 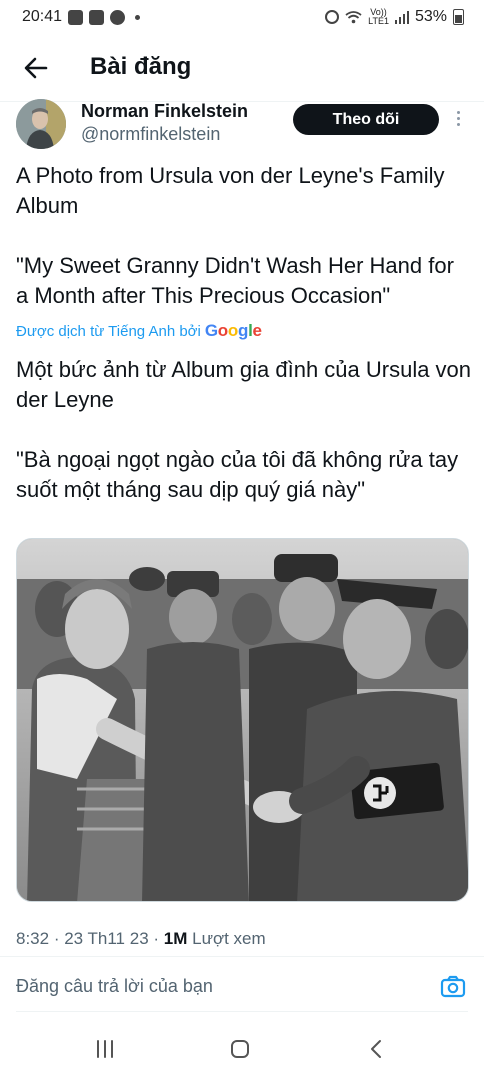 I want to click on author-handle: @normfinkelstein, so click(x=150, y=134).